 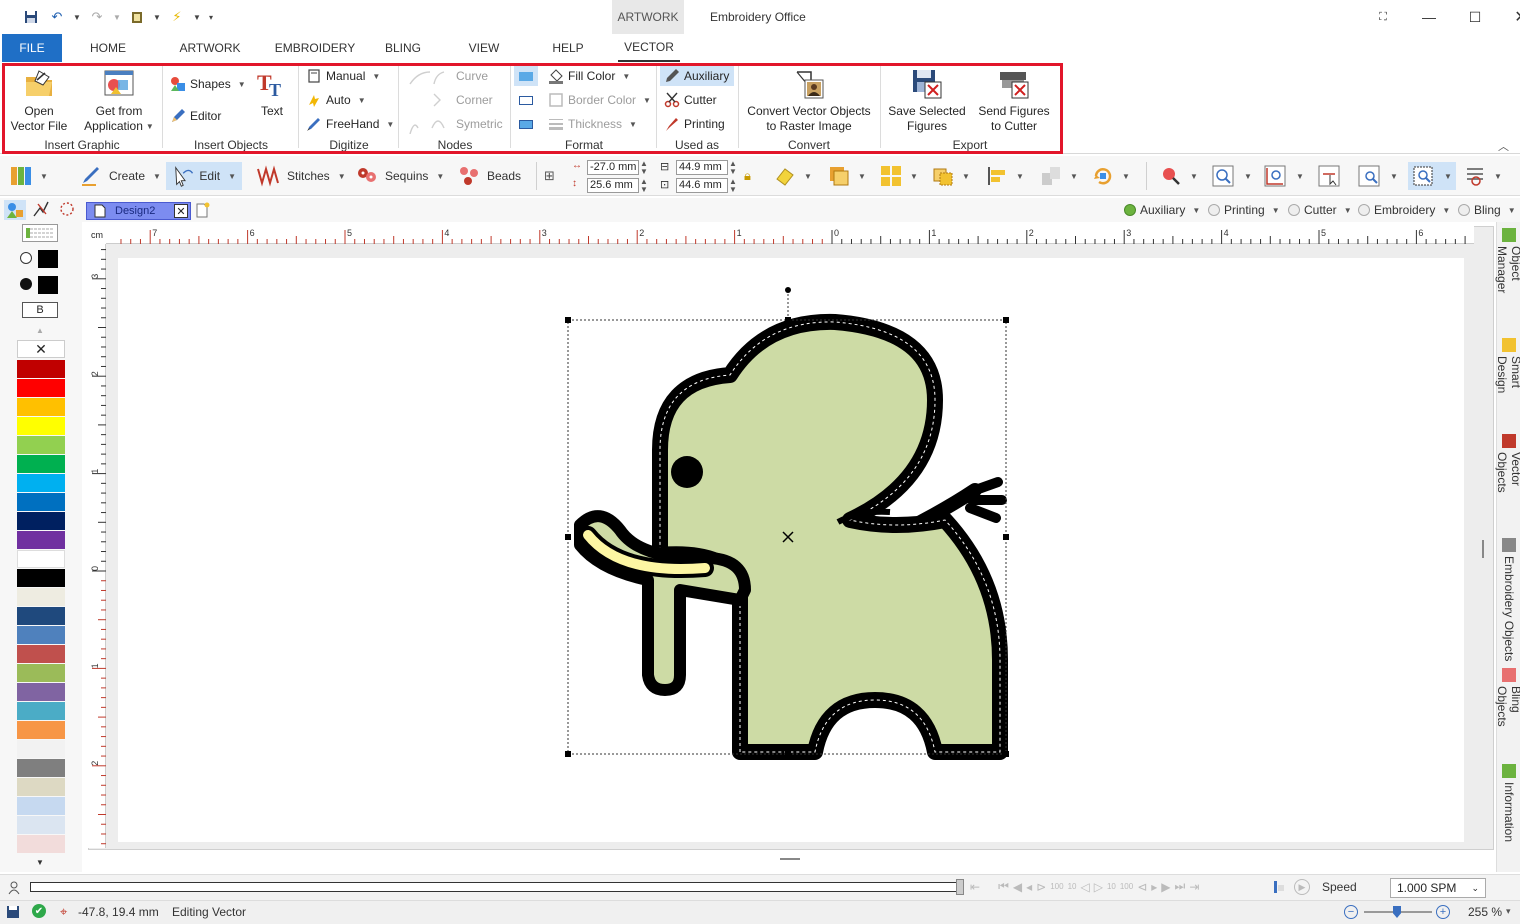 I want to click on layer-bling: Bling ▼, so click(x=1487, y=210).